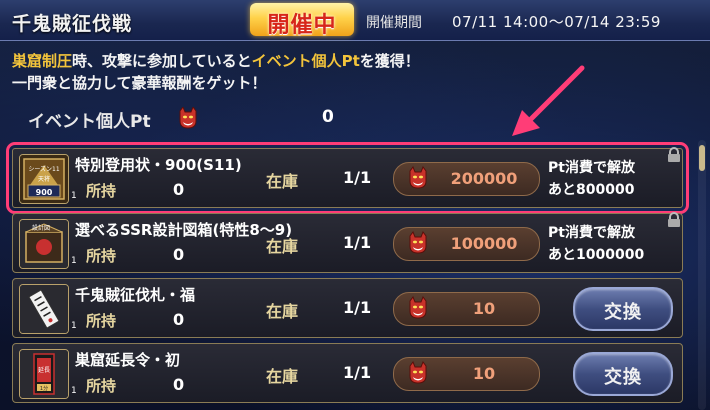 The width and height of the screenshot is (710, 410). I want to click on unlock-remaining: あと800000, so click(591, 190).